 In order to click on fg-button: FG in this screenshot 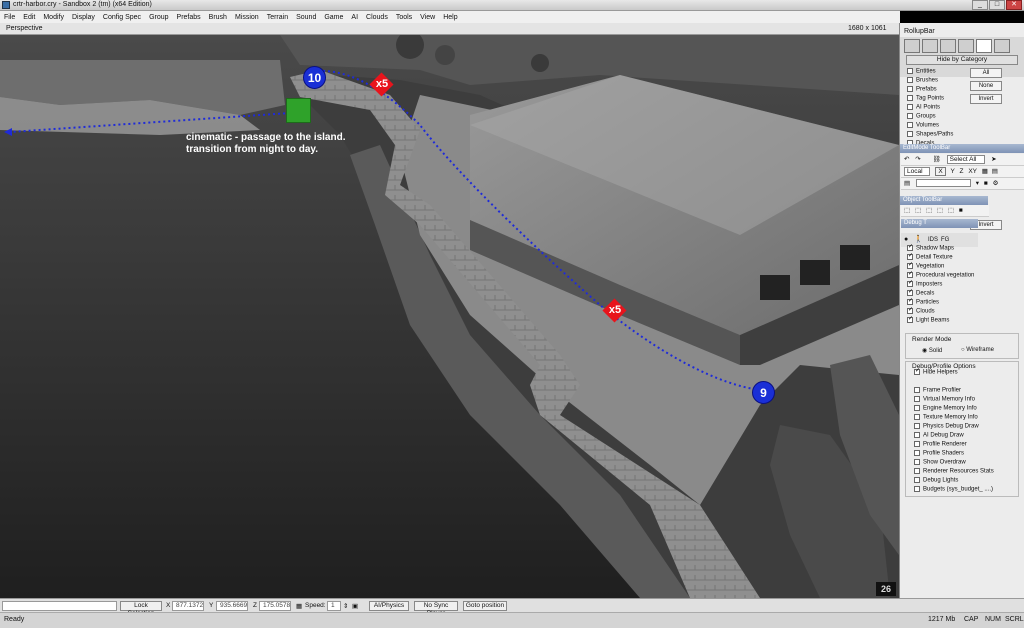, I will do `click(945, 240)`.